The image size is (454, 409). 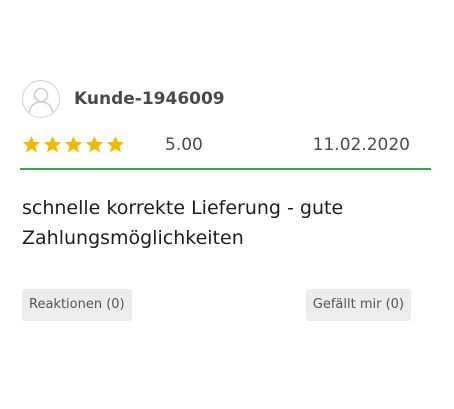 I want to click on user-placeholder-icon, so click(x=41, y=99).